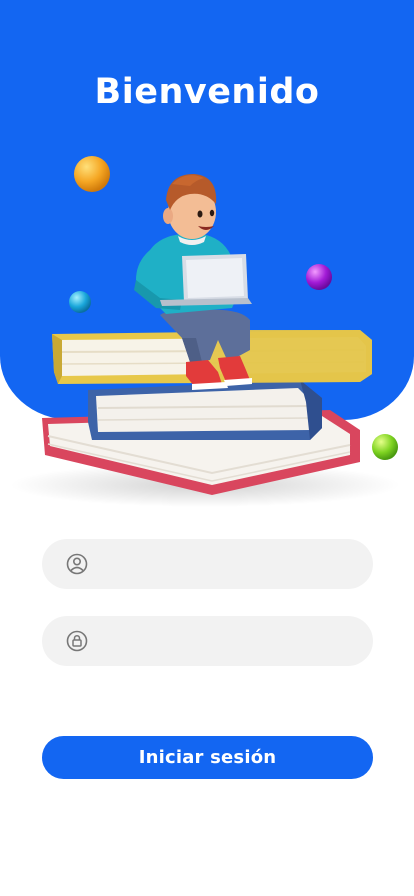 The height and width of the screenshot is (896, 414). I want to click on page-title: Bienvenido, so click(207, 92).